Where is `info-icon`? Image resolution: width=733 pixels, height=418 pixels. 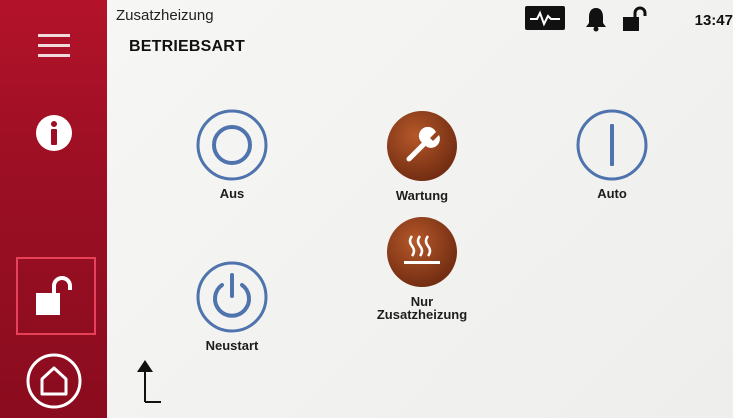 info-icon is located at coordinates (53, 133).